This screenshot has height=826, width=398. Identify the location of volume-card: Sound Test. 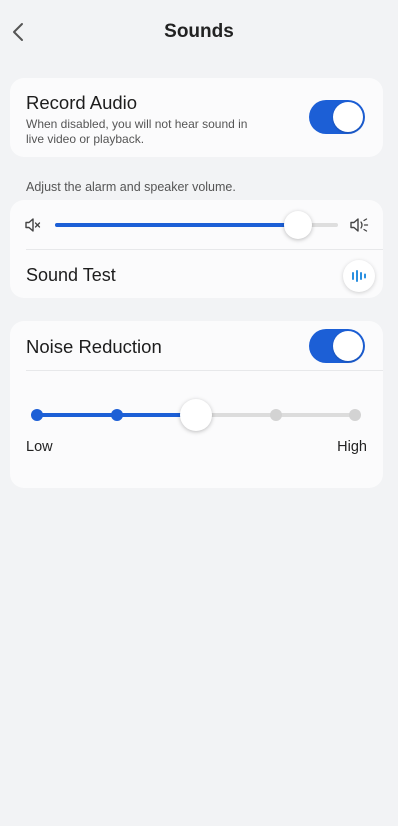
(196, 249).